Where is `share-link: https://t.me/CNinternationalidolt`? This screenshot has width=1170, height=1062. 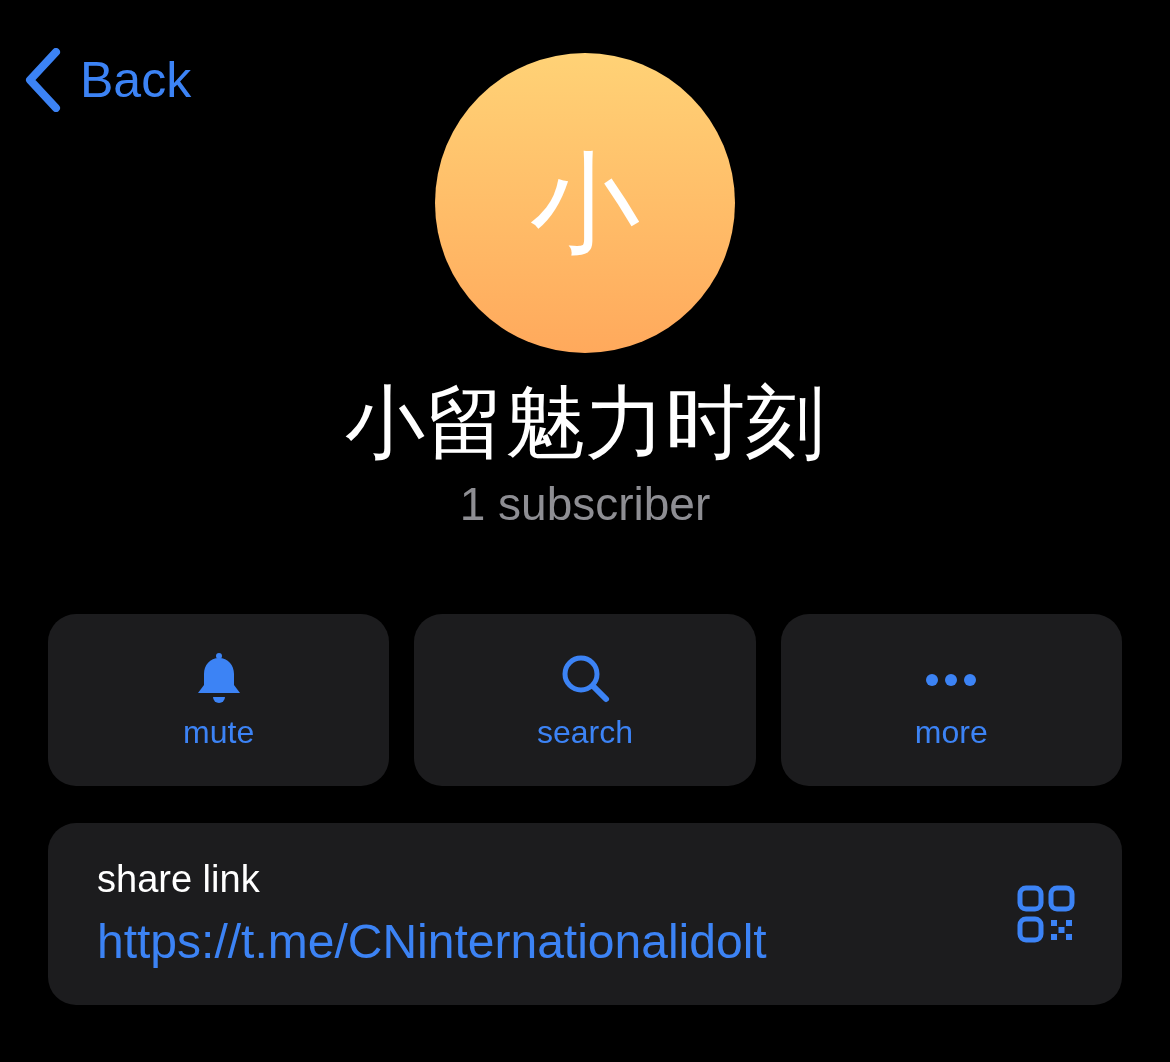 share-link: https://t.me/CNinternationalidolt is located at coordinates (432, 941).